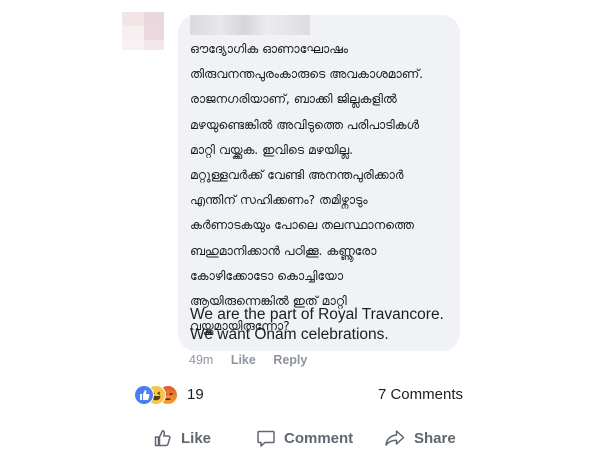 This screenshot has width=600, height=450. What do you see at coordinates (395, 438) in the screenshot?
I see `share-arrow-icon` at bounding box center [395, 438].